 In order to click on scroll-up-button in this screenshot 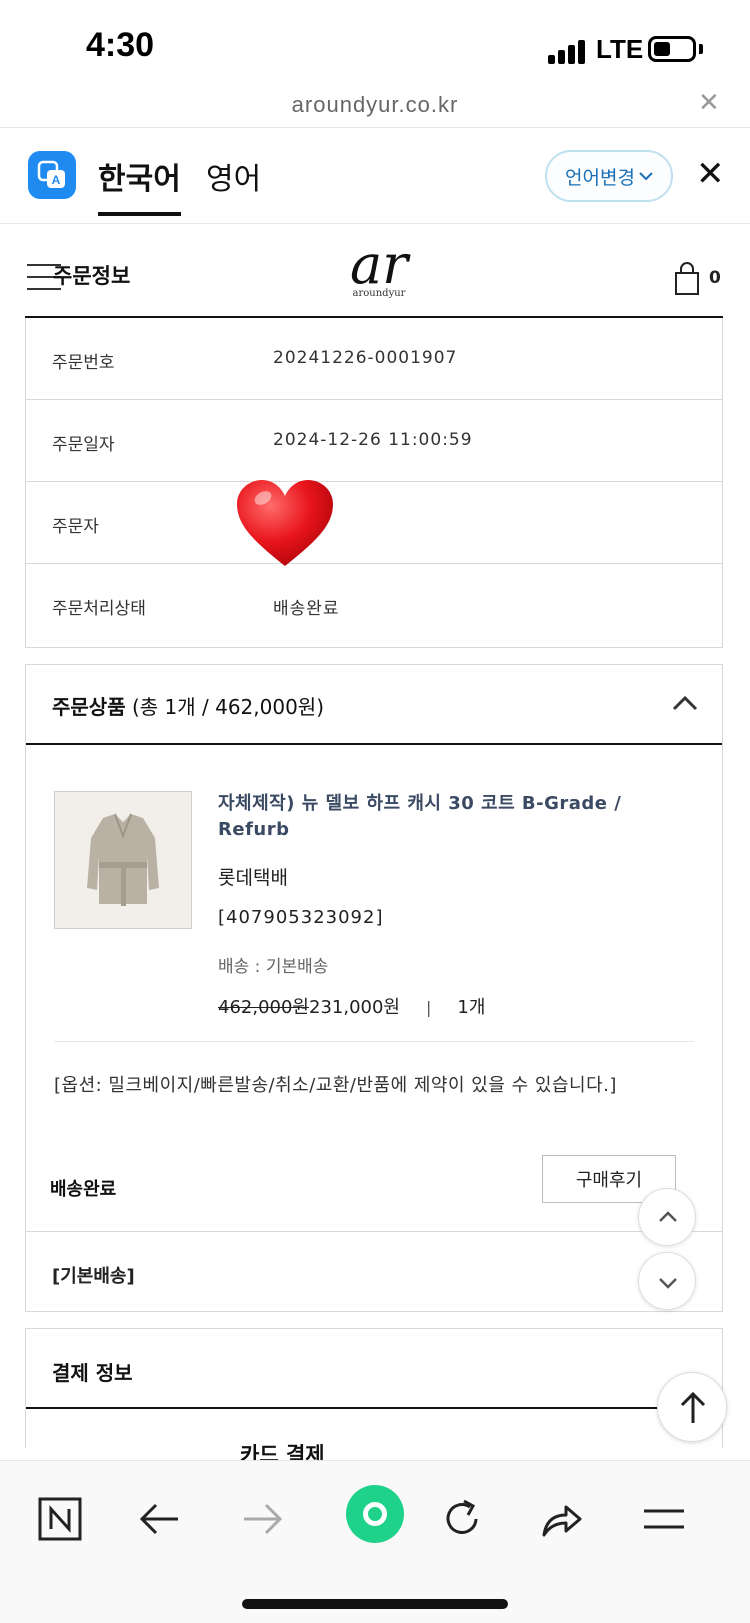, I will do `click(667, 1217)`.